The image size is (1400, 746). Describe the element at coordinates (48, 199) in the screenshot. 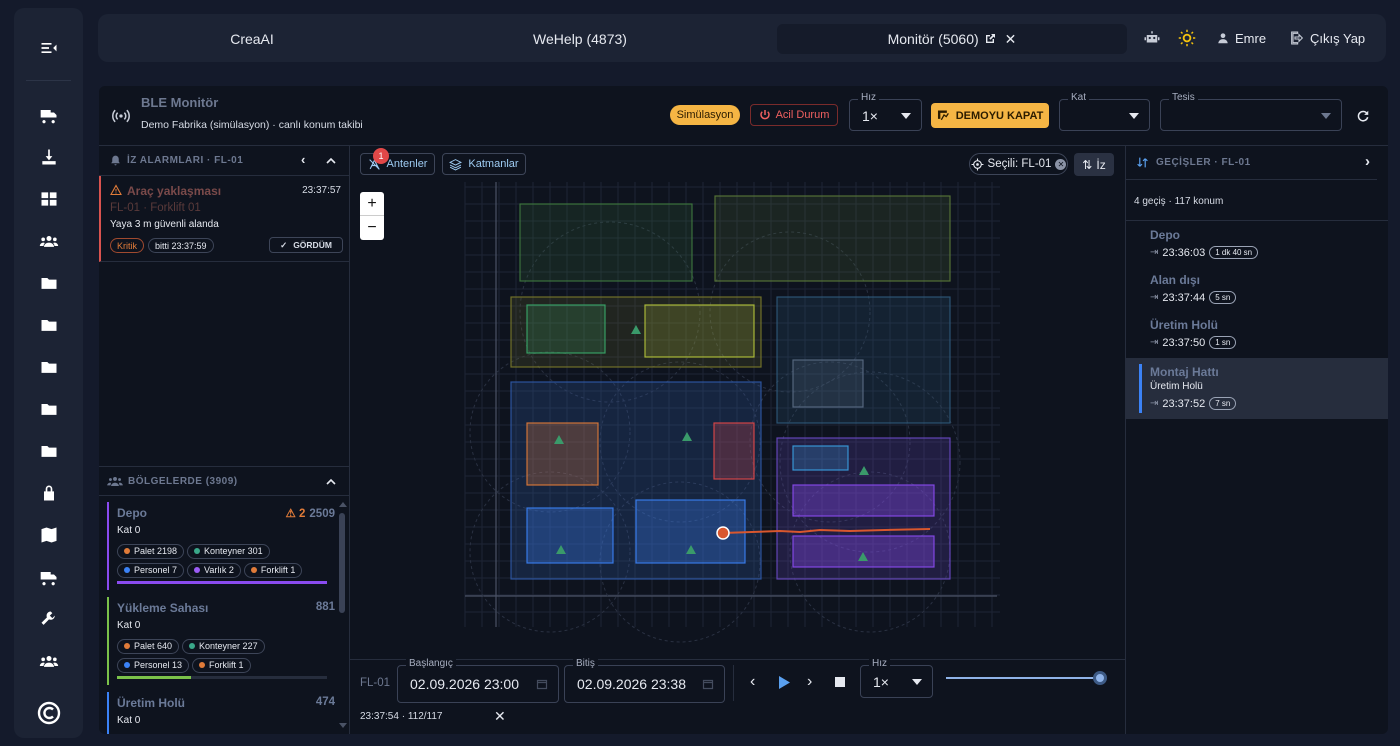

I see `dashboard-icon` at that location.